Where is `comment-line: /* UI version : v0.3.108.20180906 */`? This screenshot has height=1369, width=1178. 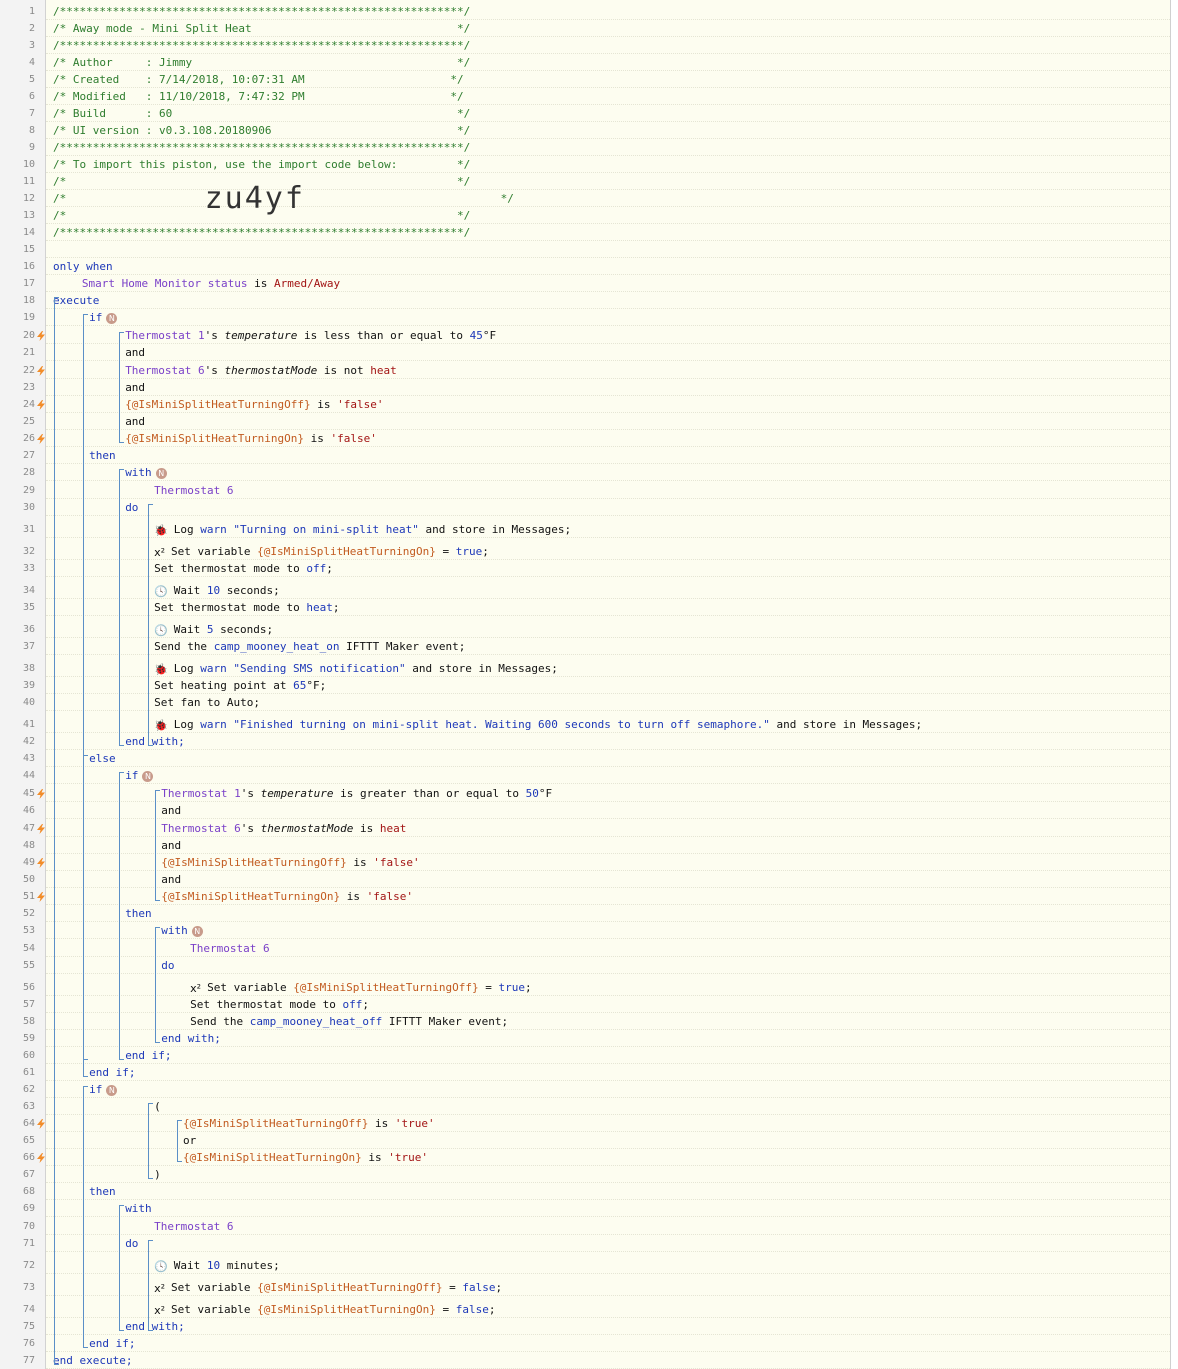
comment-line: /* UI version : v0.3.108.20180906 */ is located at coordinates (261, 131).